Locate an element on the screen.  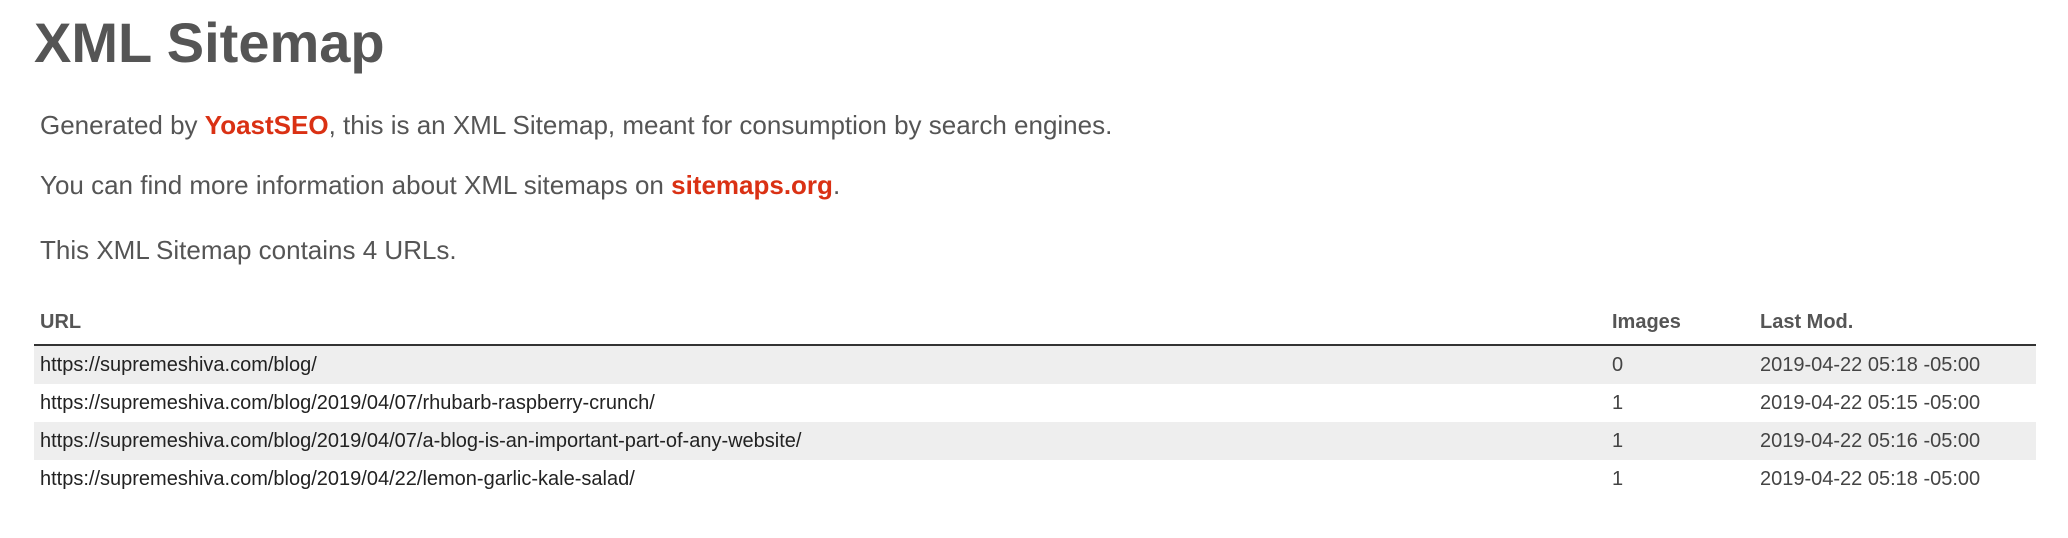
last-mod-cell: 2019-04-22 05:15 -05:00 is located at coordinates (1870, 402).